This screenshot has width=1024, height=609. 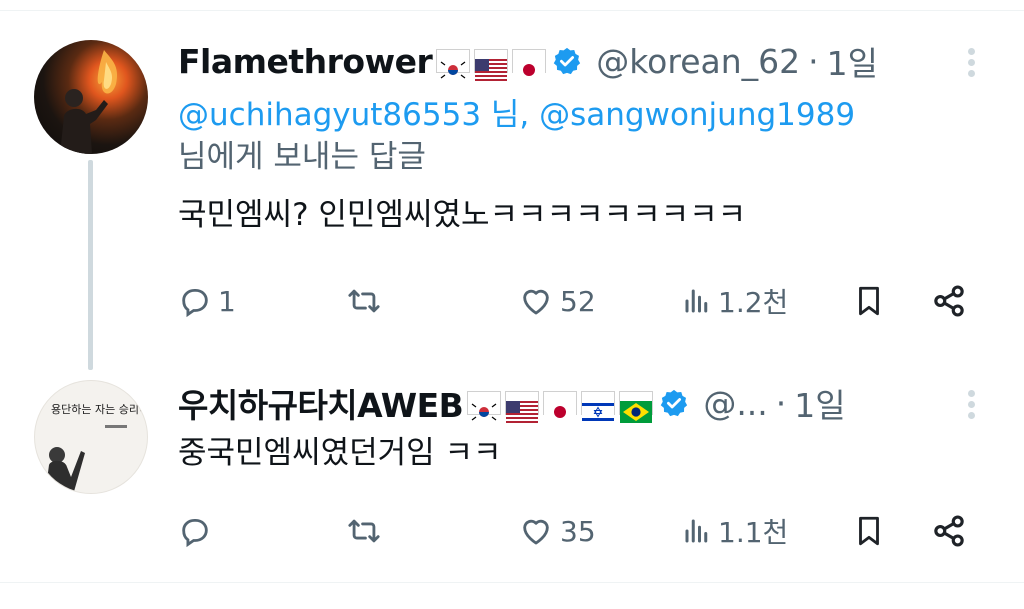 I want to click on flag-il-icon, so click(x=598, y=407).